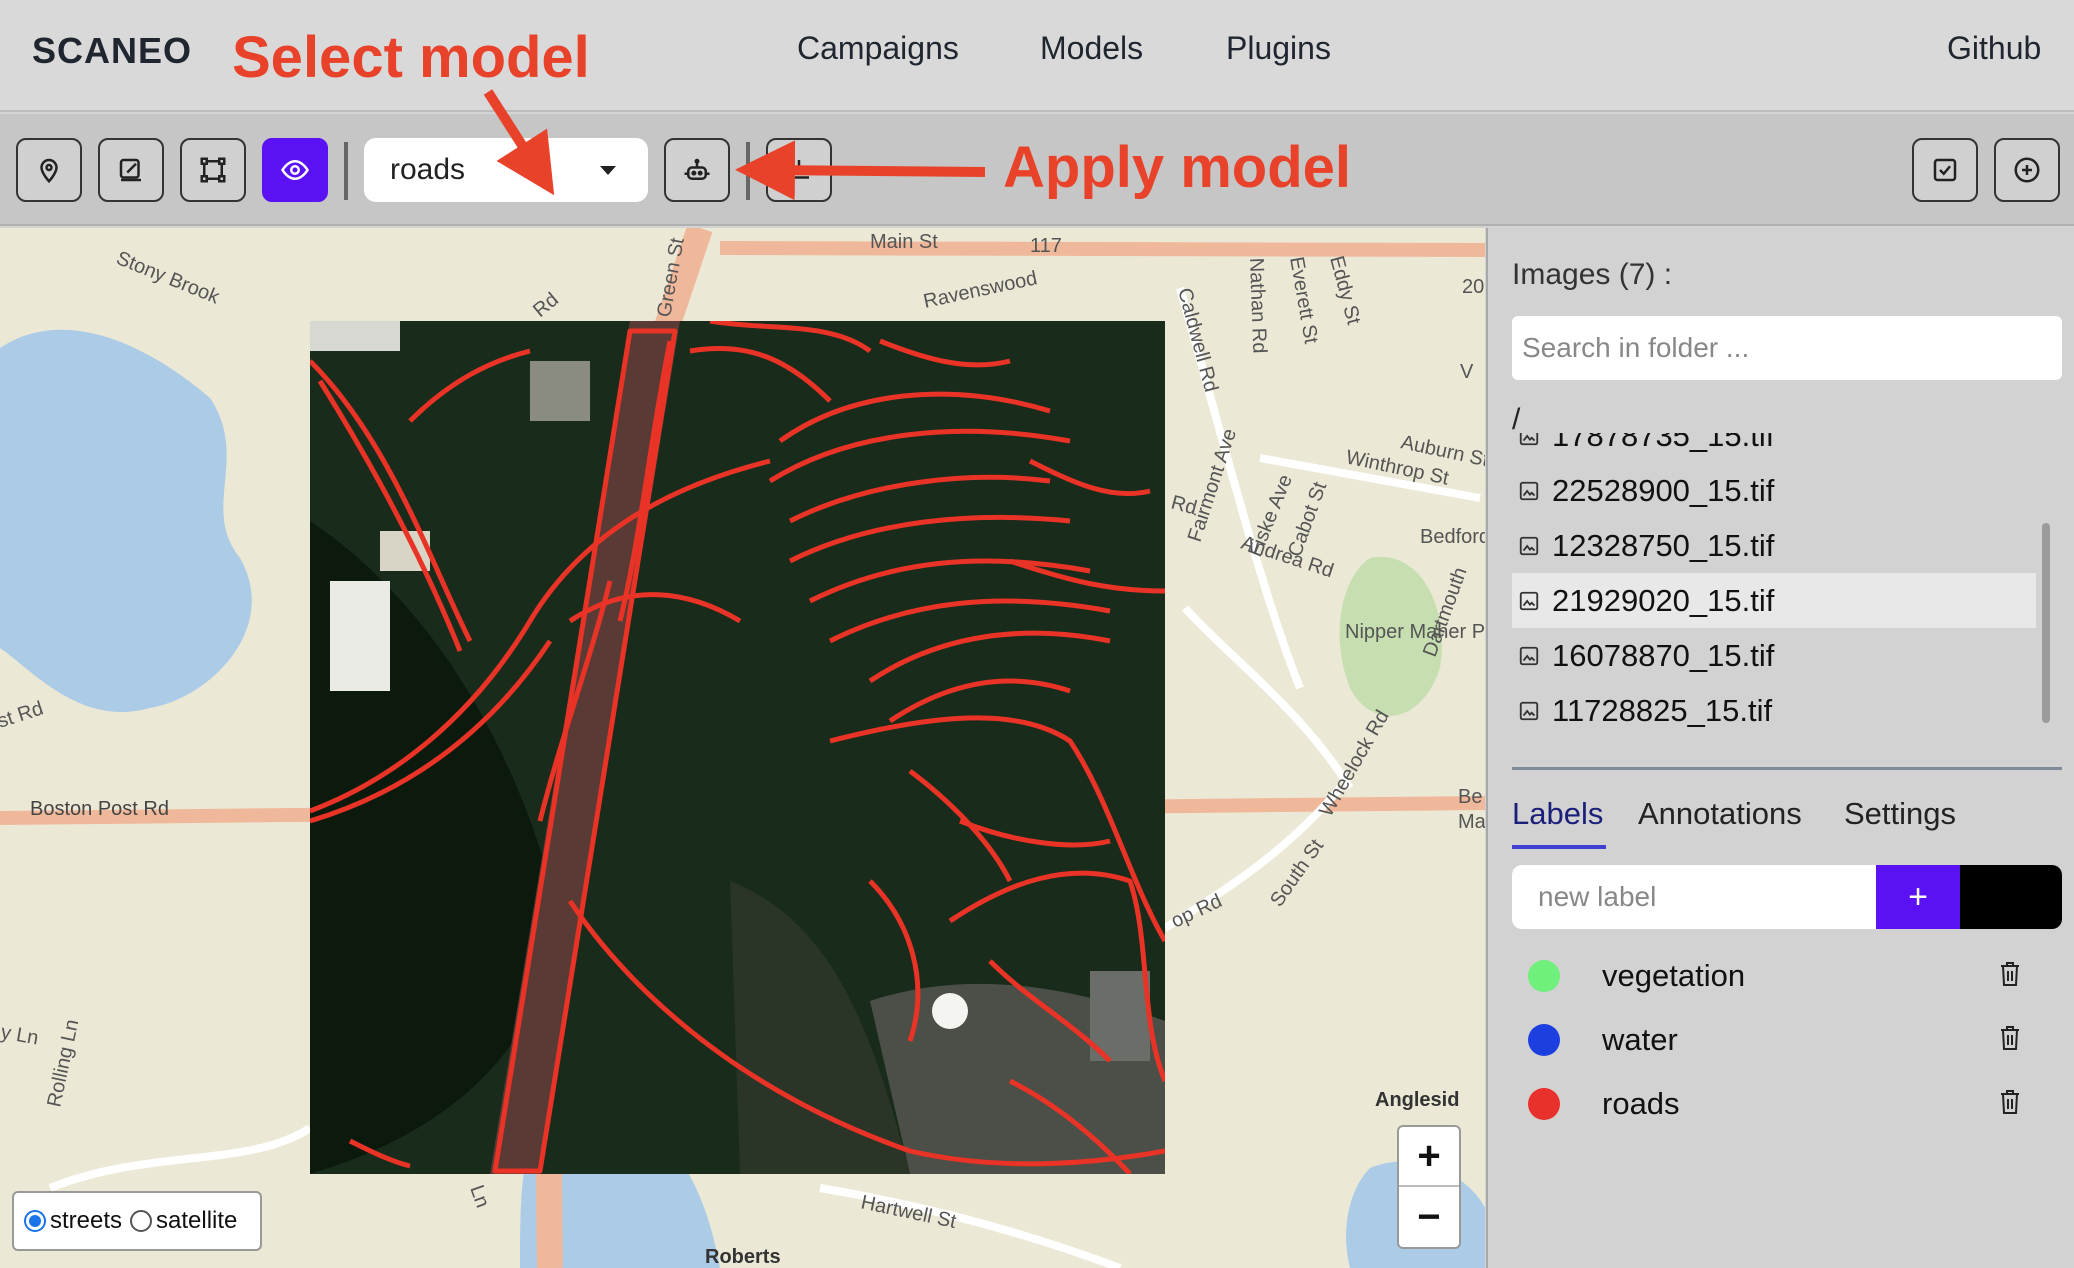 This screenshot has height=1268, width=2074. I want to click on street-label: y Ln, so click(20, 1035).